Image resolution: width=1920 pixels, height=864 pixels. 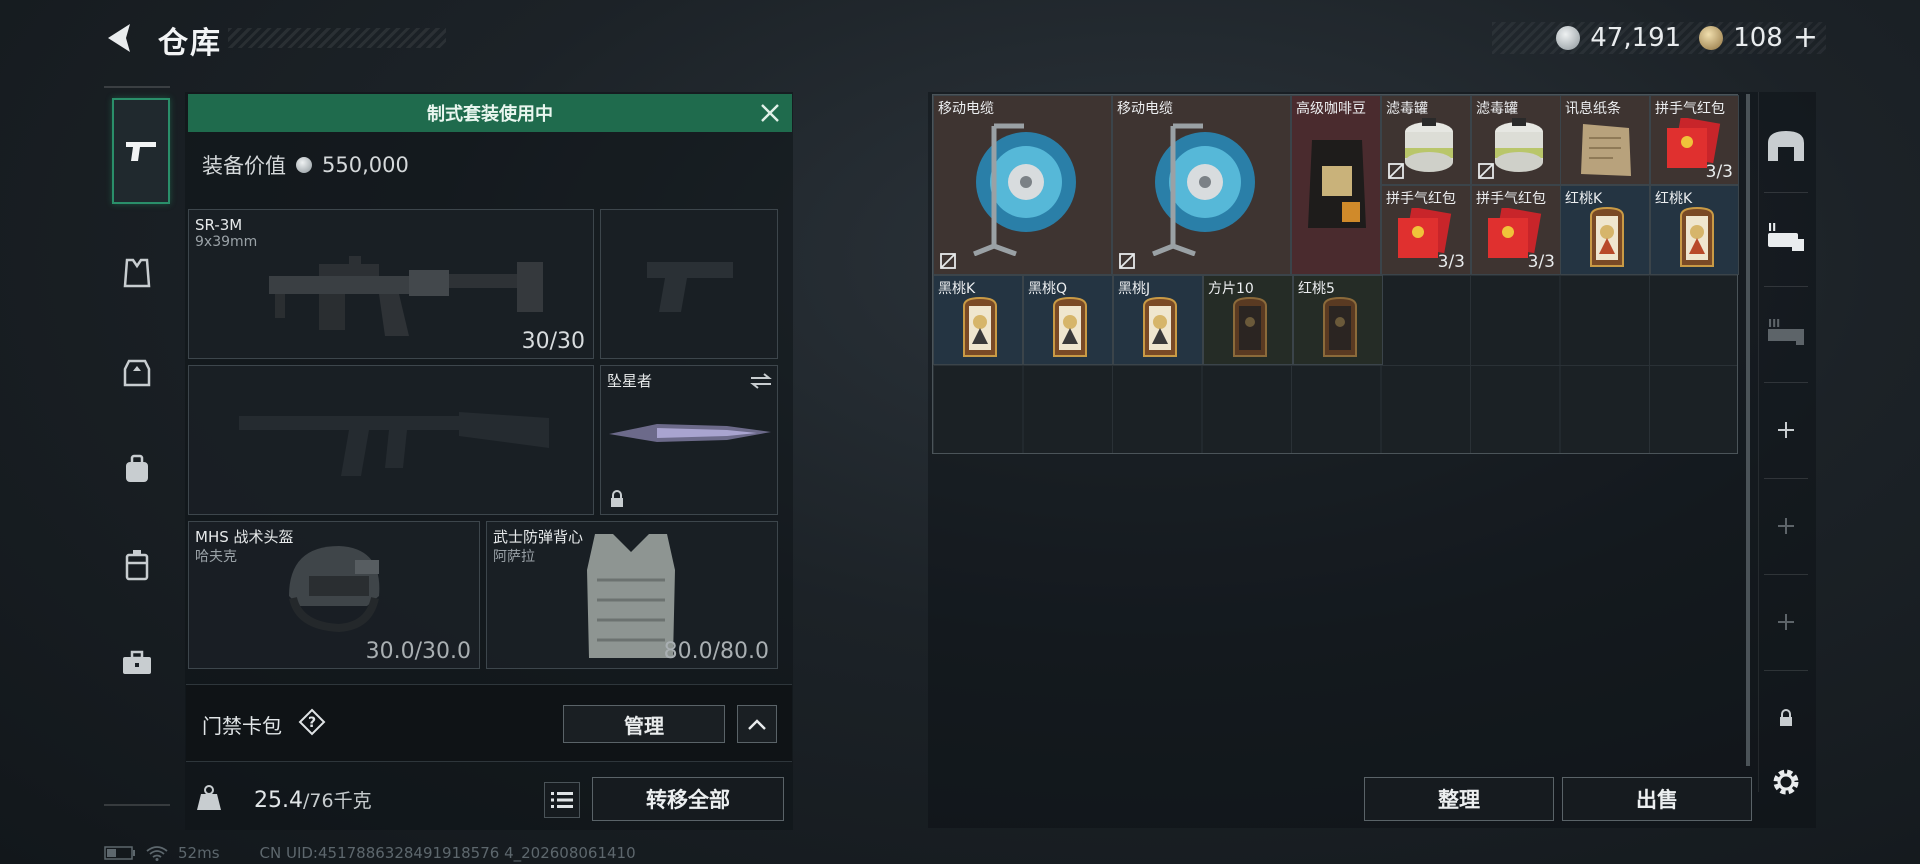 What do you see at coordinates (688, 799) in the screenshot?
I see `transfer-all-button: 转移全部` at bounding box center [688, 799].